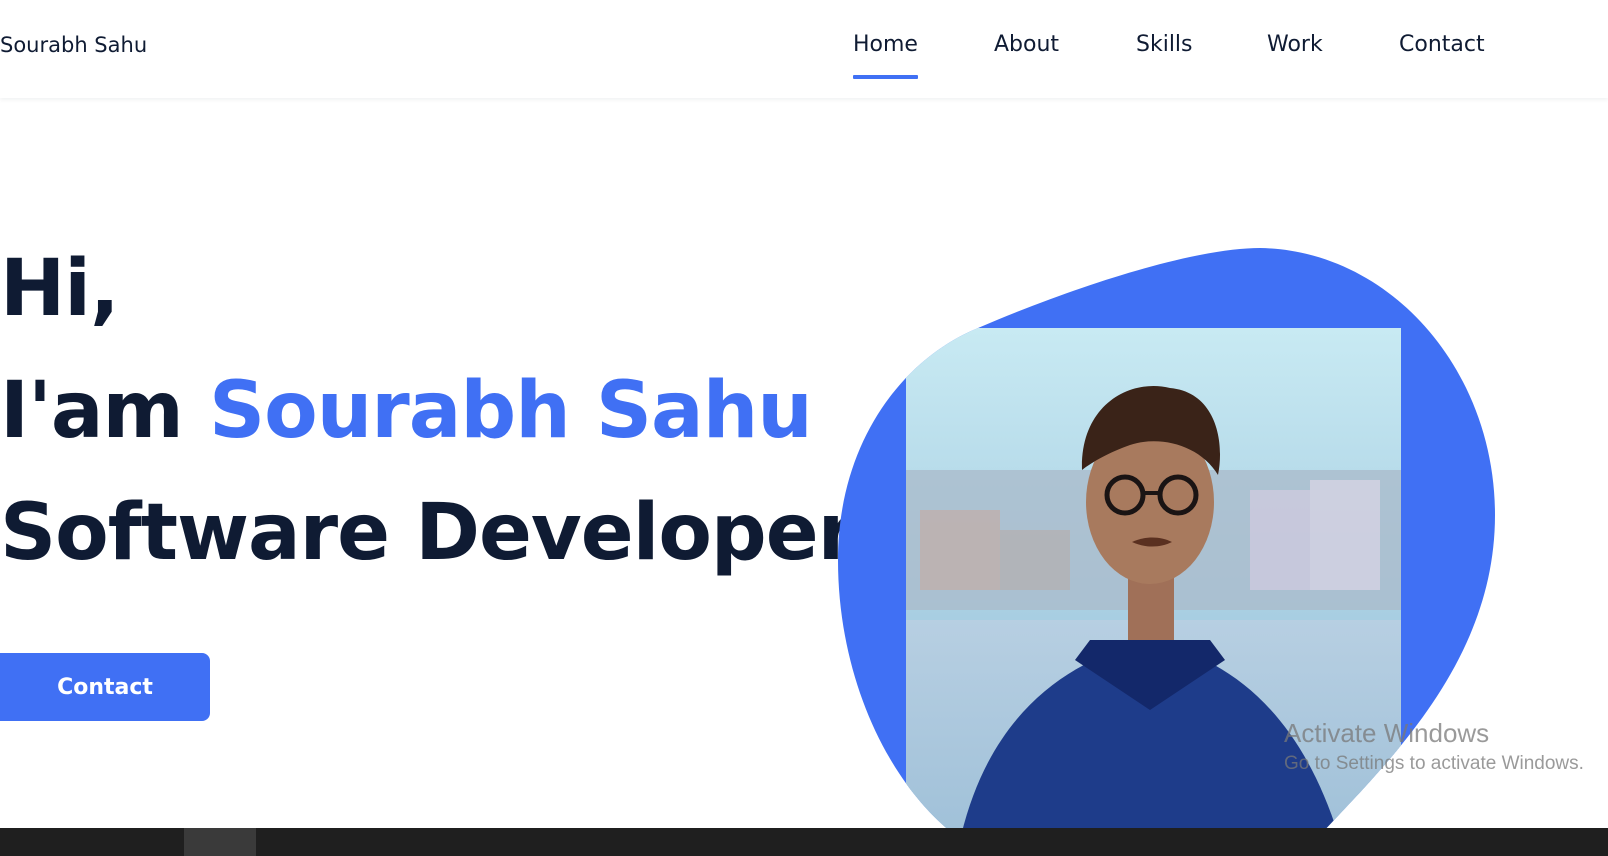 The height and width of the screenshot is (856, 1608). I want to click on nav-about: About, so click(1026, 44).